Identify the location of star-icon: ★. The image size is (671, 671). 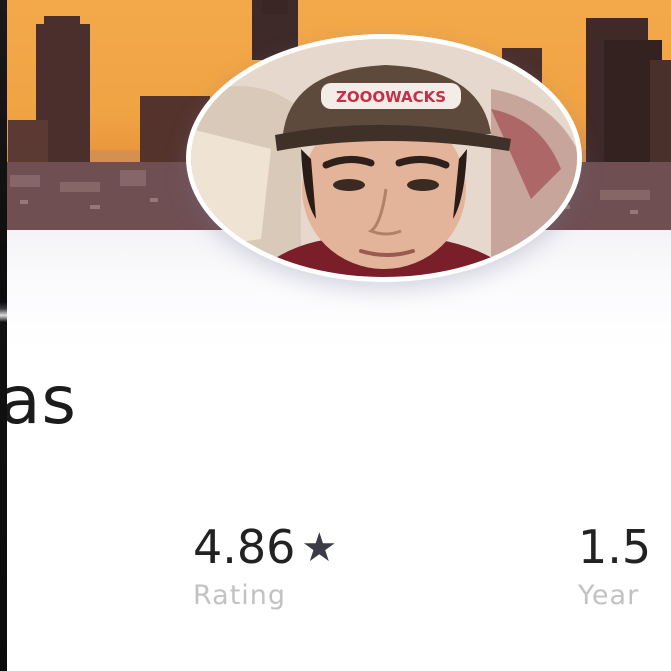
(319, 548).